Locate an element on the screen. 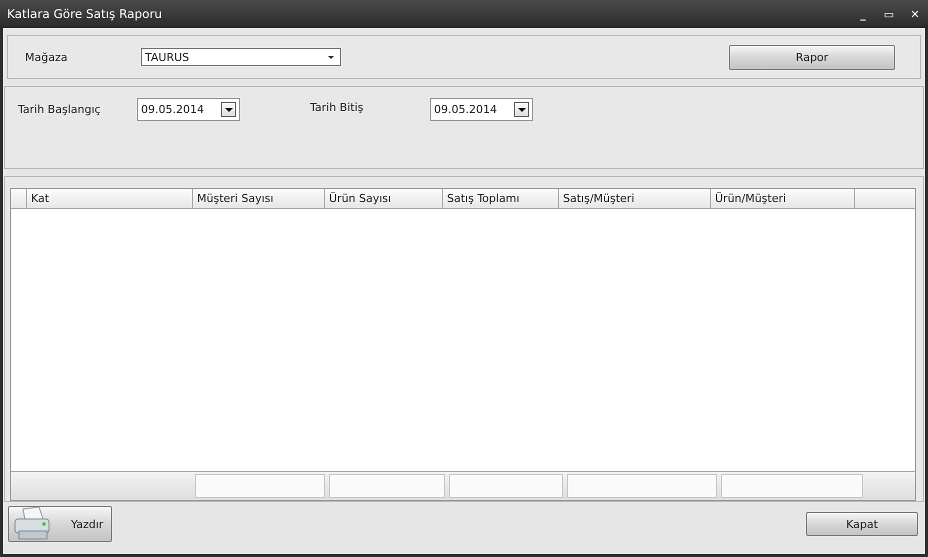 This screenshot has height=557, width=928. column-header: Satış Toplamı is located at coordinates (501, 198).